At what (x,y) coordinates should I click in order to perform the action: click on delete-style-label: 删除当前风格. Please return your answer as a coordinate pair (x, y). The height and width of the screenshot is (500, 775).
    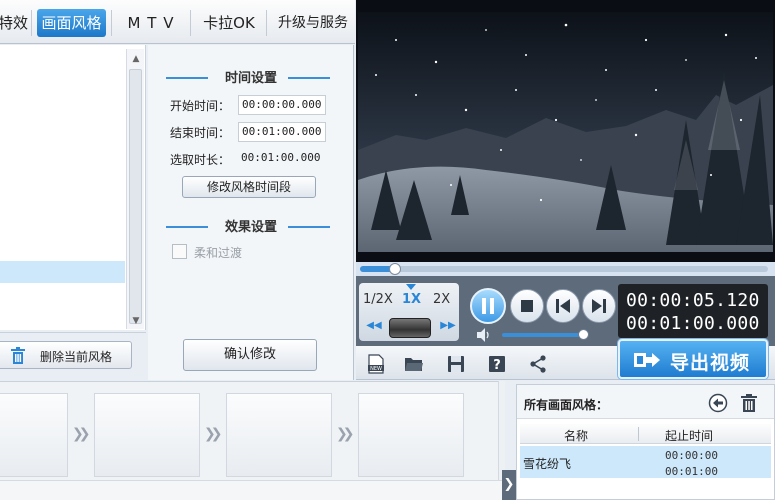
    Looking at the image, I should click on (76, 357).